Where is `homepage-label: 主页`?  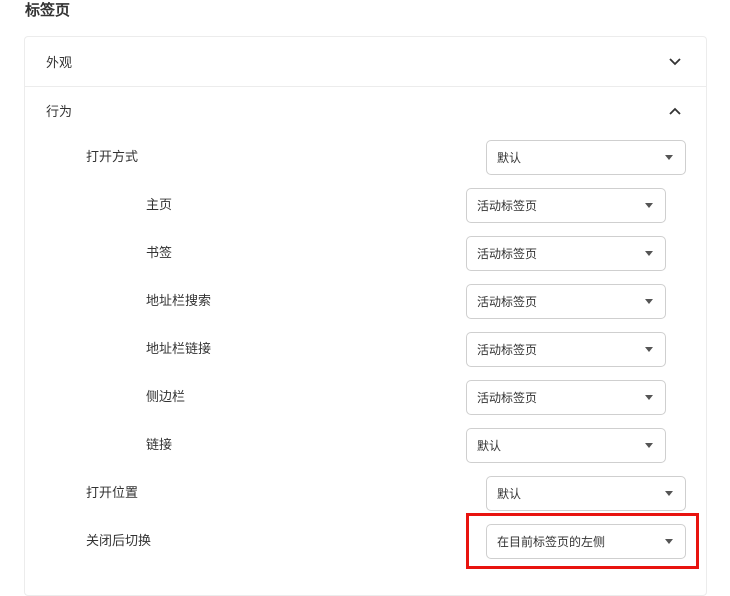 homepage-label: 主页 is located at coordinates (159, 205).